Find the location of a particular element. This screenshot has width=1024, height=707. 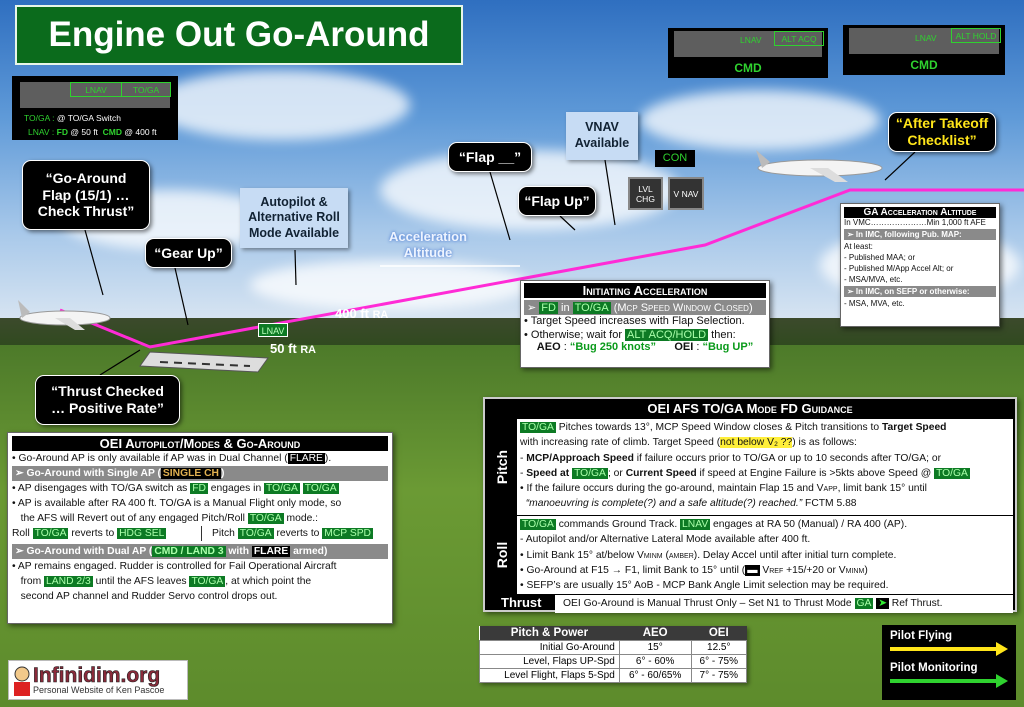

text-segment is located at coordinates (665, 347).